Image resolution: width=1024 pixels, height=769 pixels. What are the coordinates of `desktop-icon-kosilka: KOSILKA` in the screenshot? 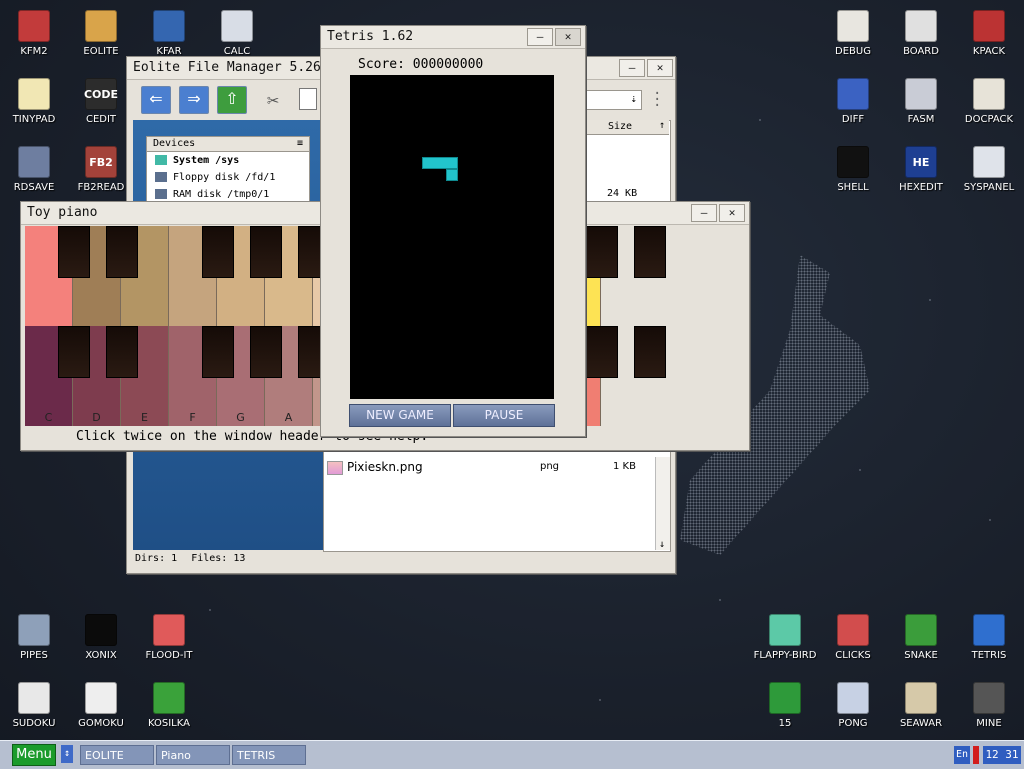 It's located at (169, 705).